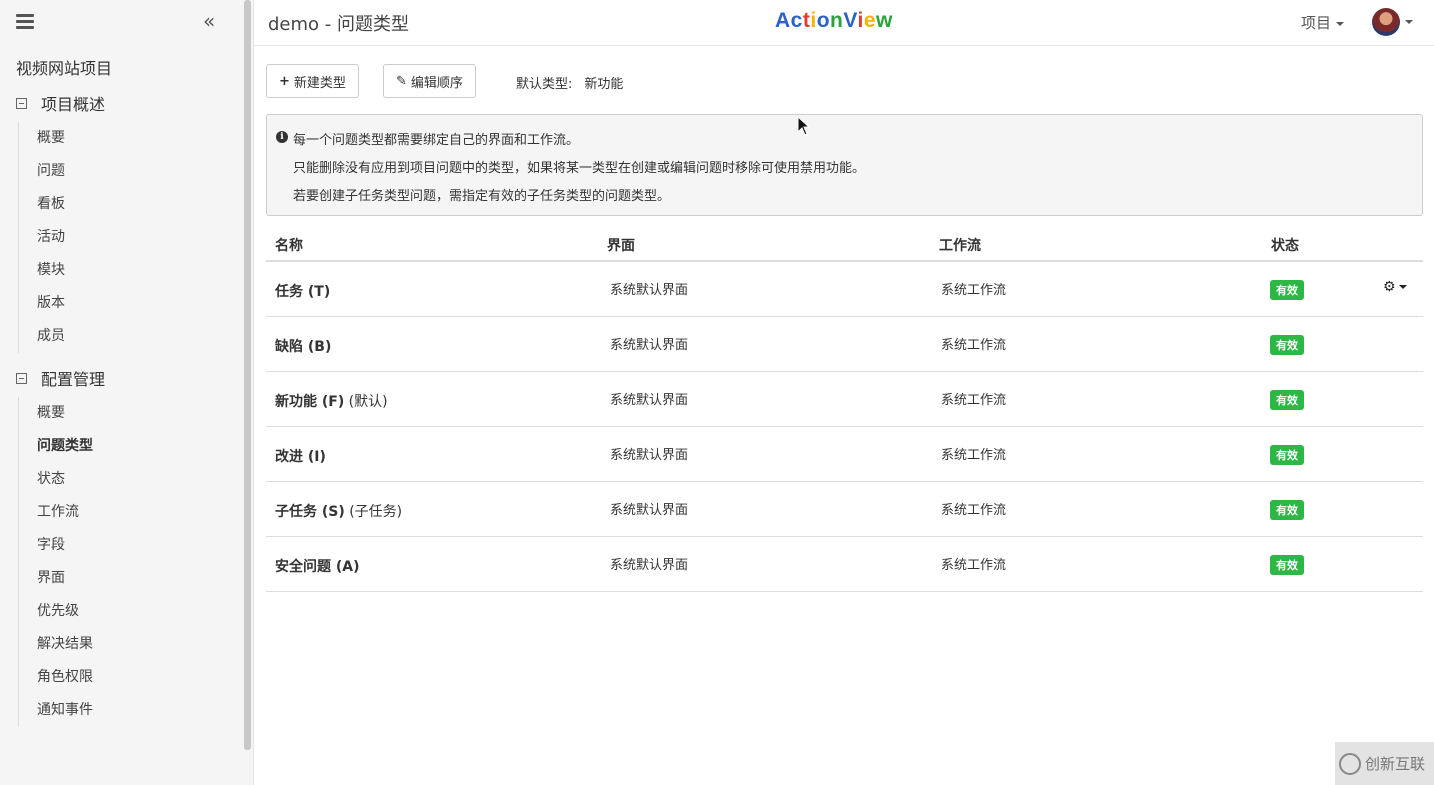 This screenshot has width=1434, height=785. Describe the element at coordinates (366, 402) in the screenshot. I see `type-name-suffix: (默认)` at that location.